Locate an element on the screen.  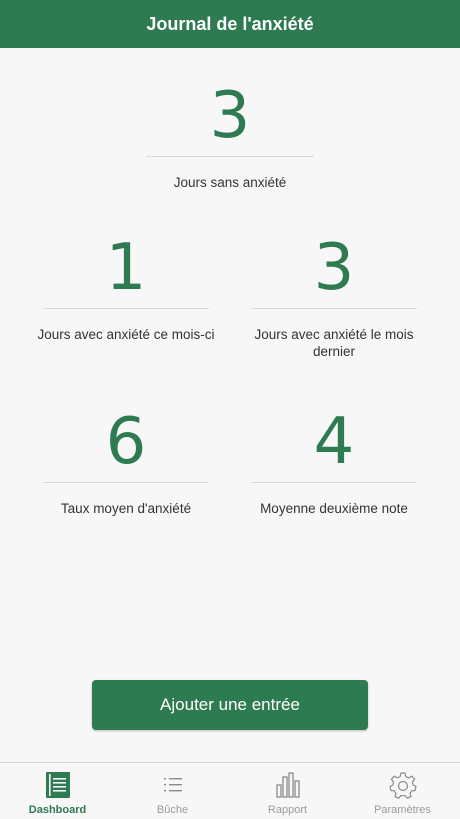
tab-label: Dashboard is located at coordinates (57, 810).